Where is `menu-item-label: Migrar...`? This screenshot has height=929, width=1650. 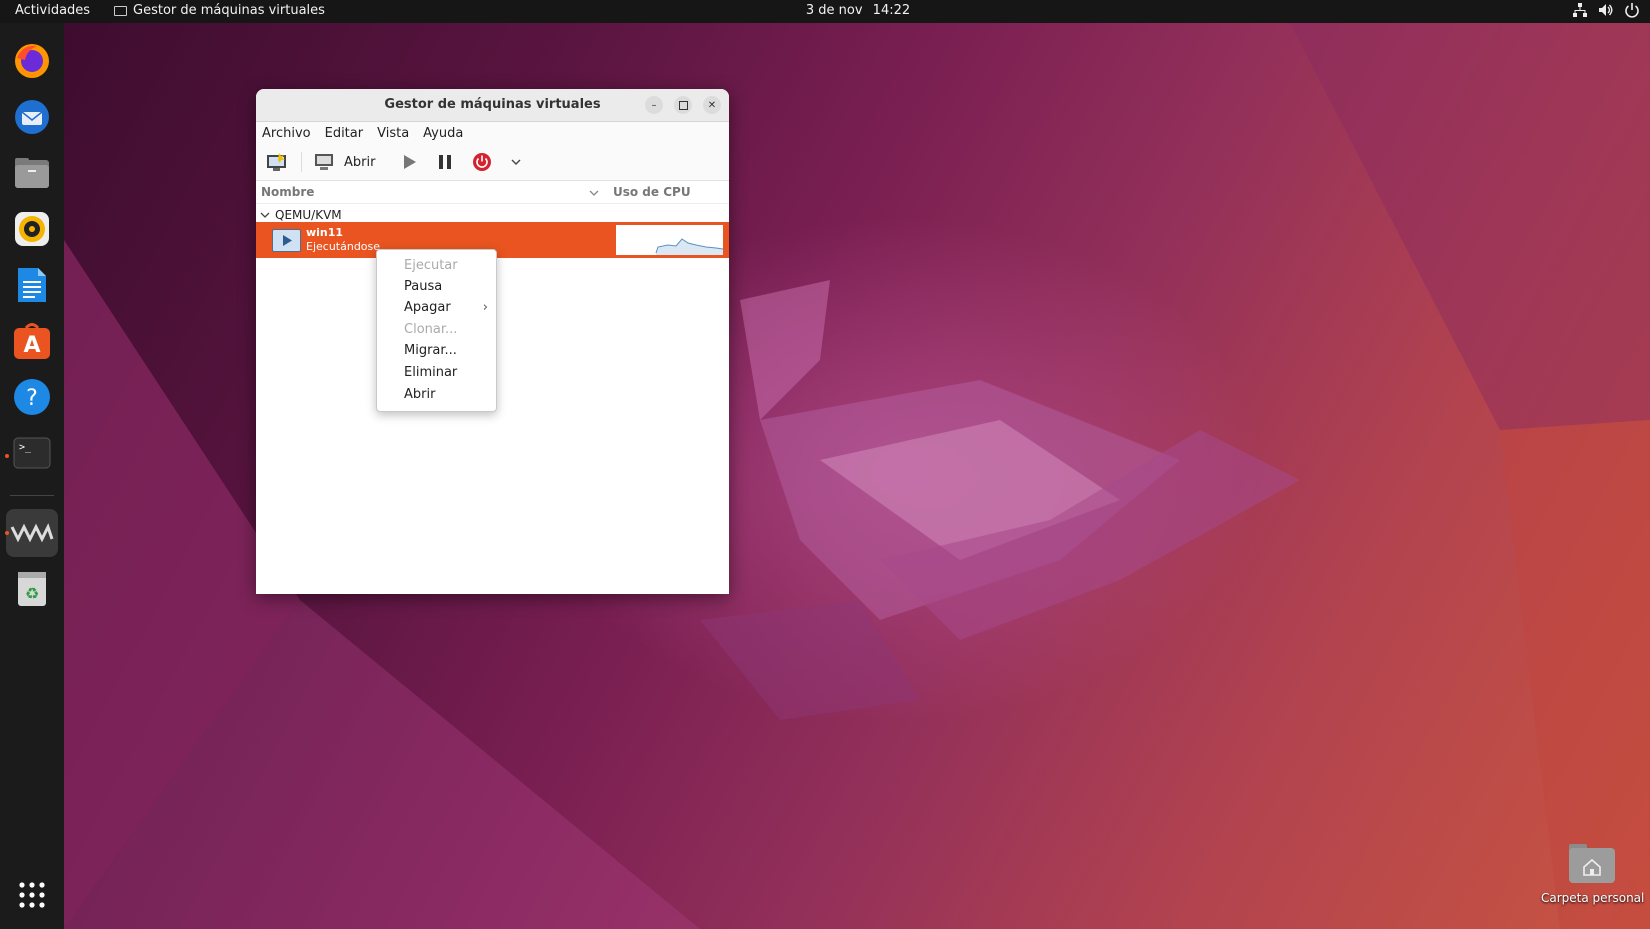 menu-item-label: Migrar... is located at coordinates (430, 350).